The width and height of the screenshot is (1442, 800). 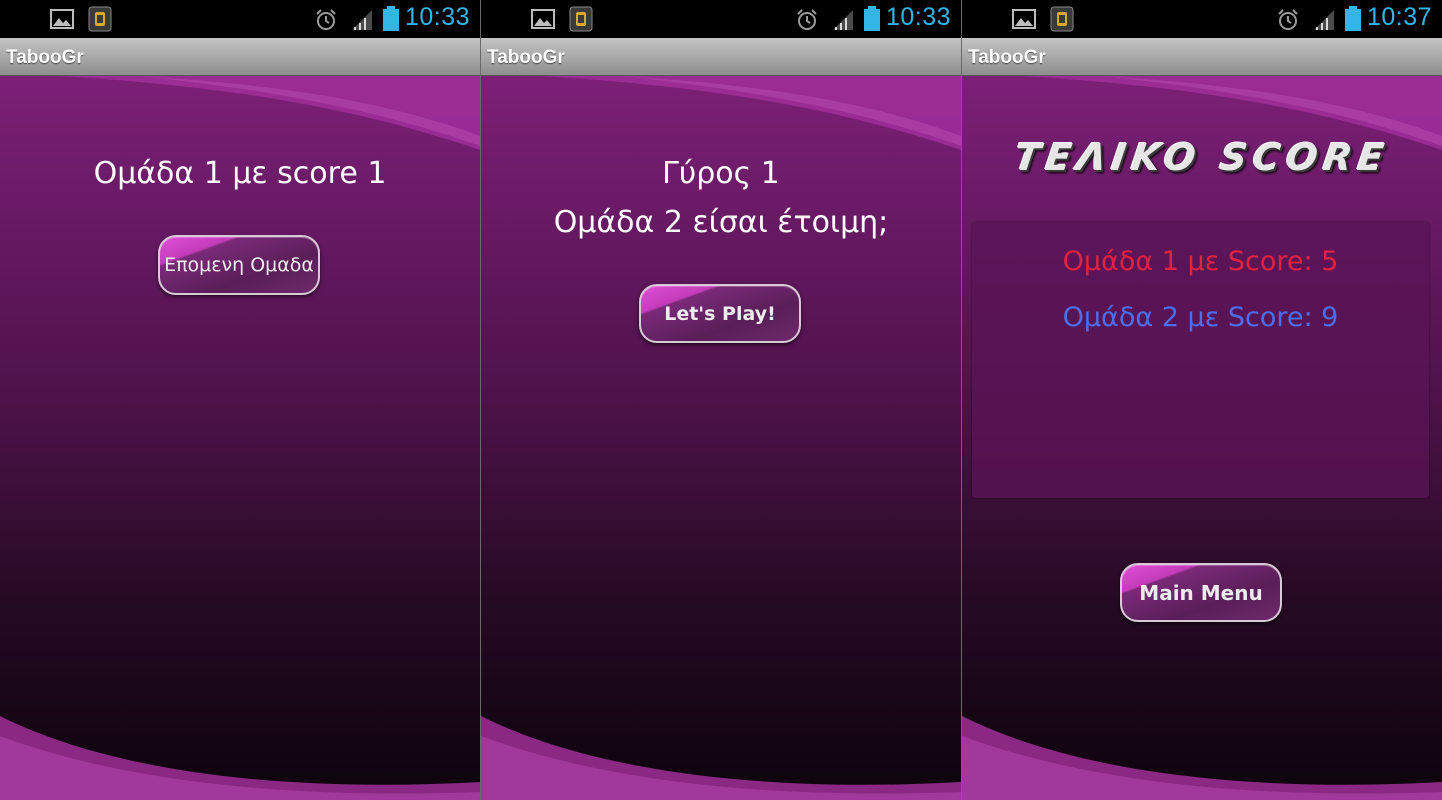 What do you see at coordinates (1399, 17) in the screenshot?
I see `status-time: 10:37` at bounding box center [1399, 17].